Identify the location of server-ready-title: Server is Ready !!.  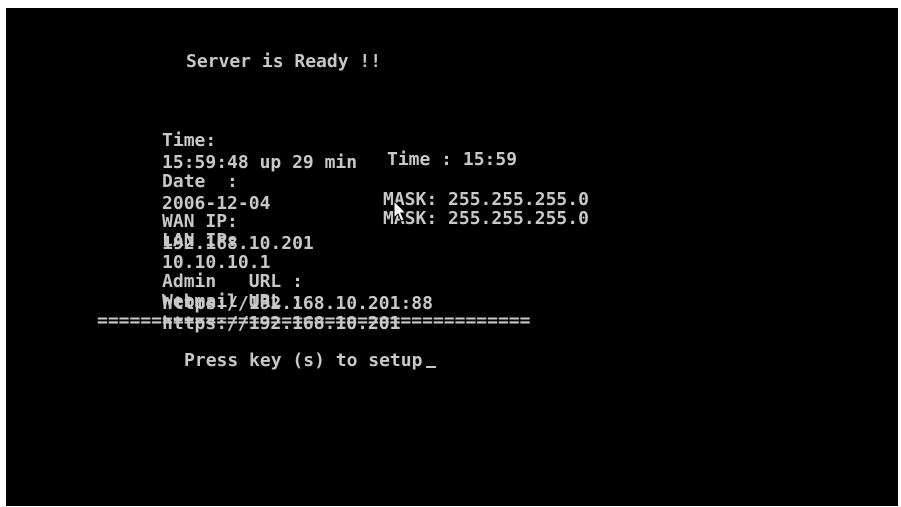
(284, 61).